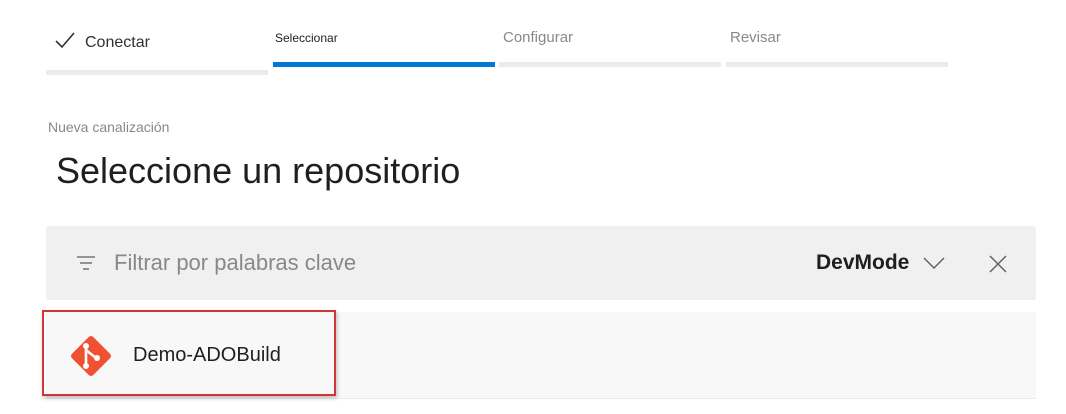 This screenshot has height=414, width=1066. What do you see at coordinates (837, 64) in the screenshot?
I see `step-review-bar` at bounding box center [837, 64].